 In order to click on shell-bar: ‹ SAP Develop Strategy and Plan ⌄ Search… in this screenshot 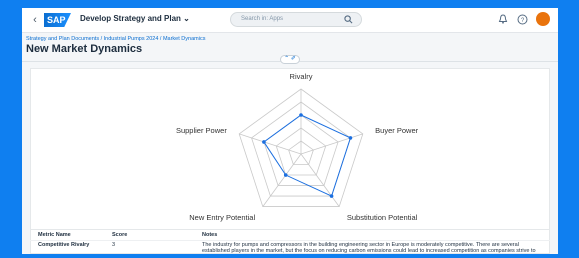, I will do `click(290, 20)`.